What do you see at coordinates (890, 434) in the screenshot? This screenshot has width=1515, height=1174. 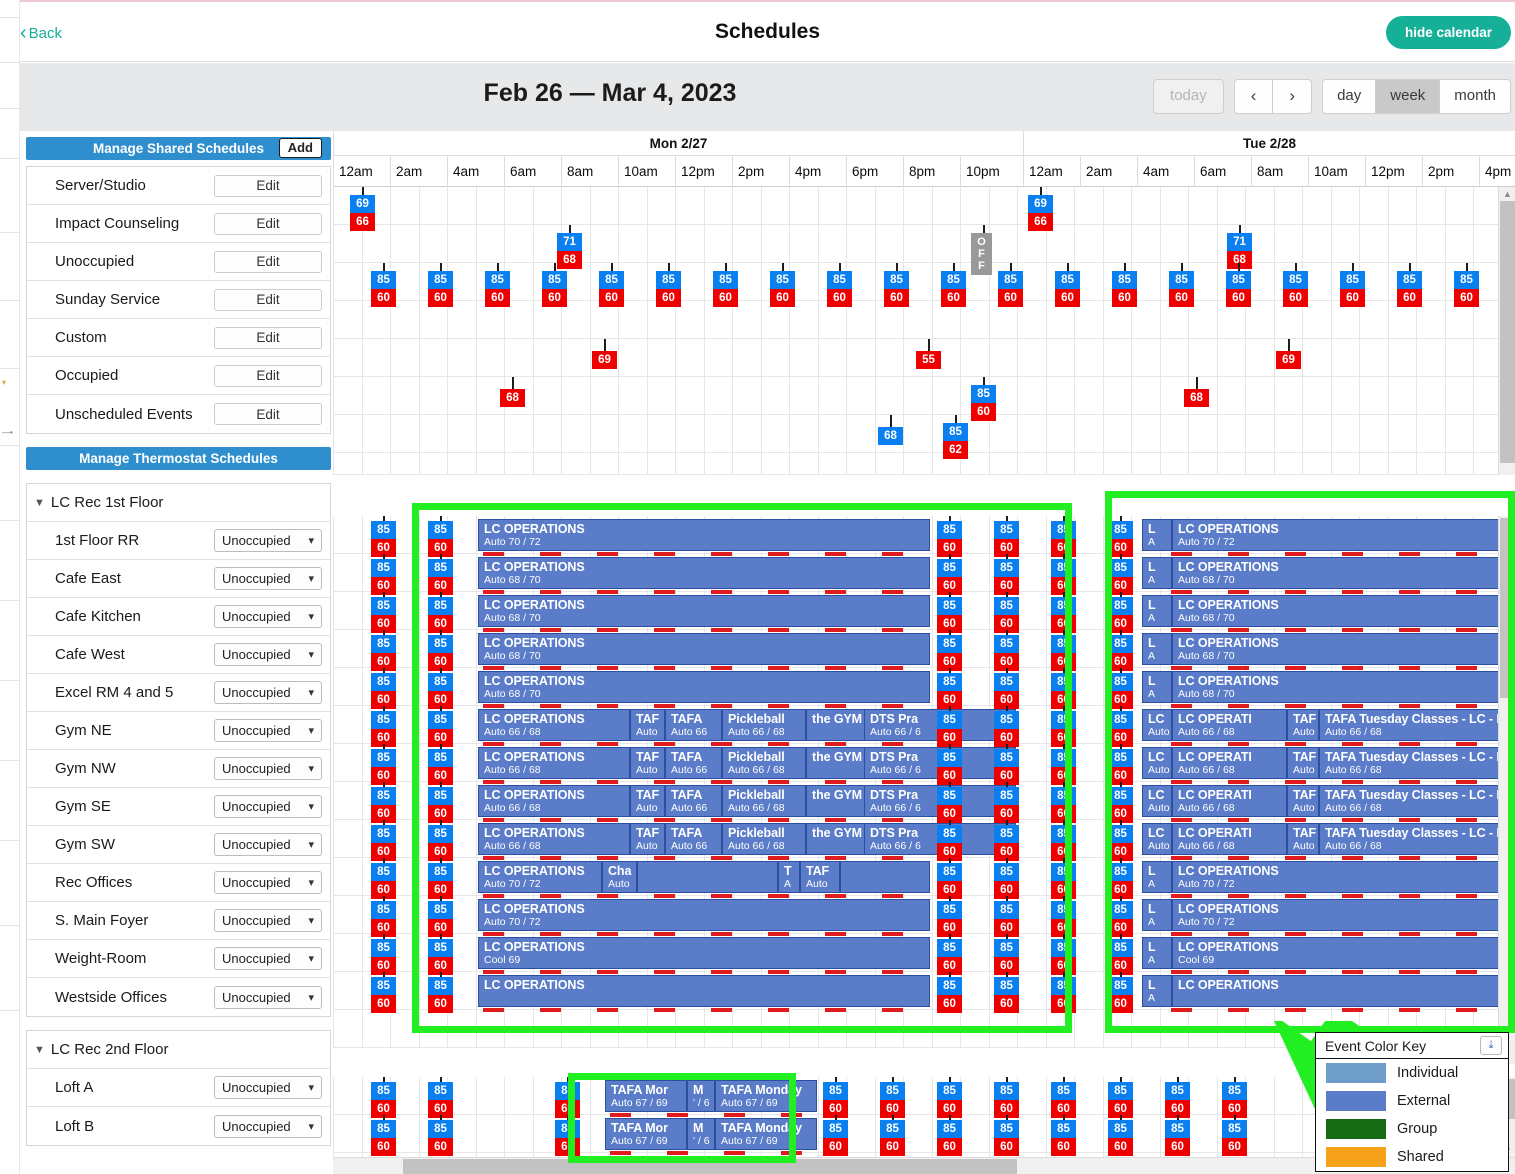 I see `setpoint-marker: 68` at bounding box center [890, 434].